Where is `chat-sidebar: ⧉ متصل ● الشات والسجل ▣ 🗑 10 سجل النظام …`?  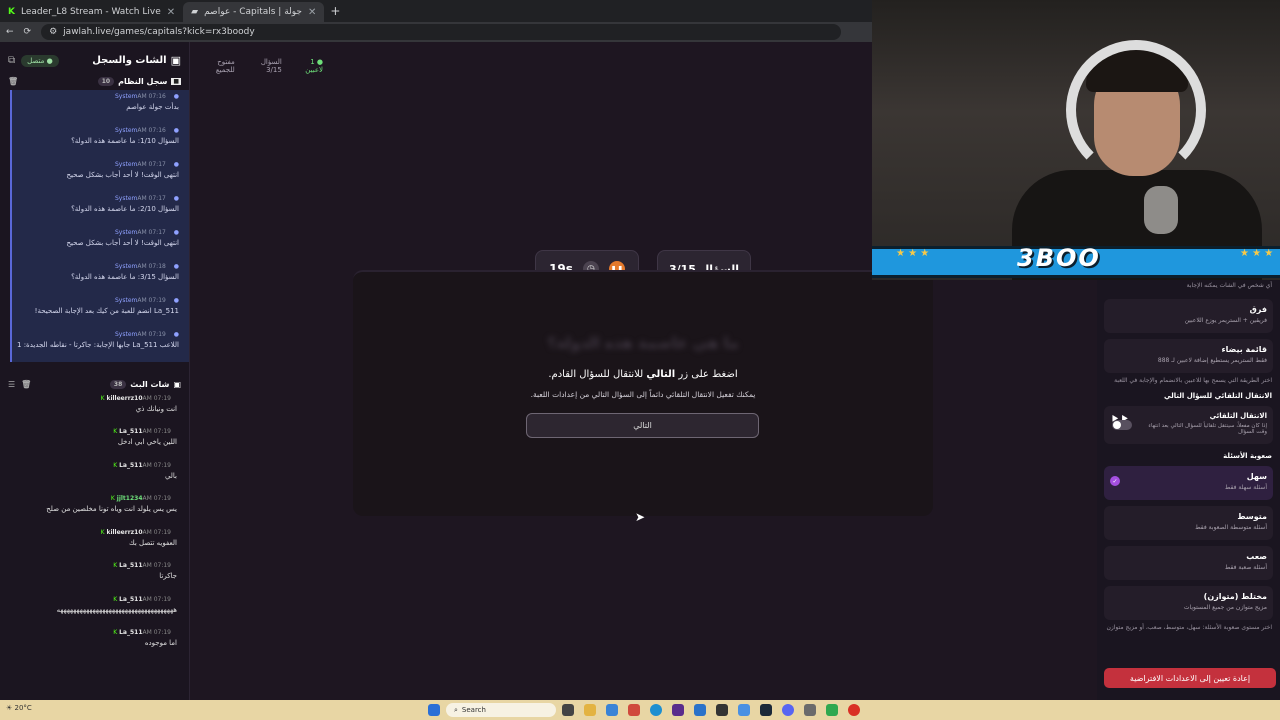 chat-sidebar: ⧉ متصل ● الشات والسجل ▣ 🗑 10 سجل النظام … is located at coordinates (95, 371).